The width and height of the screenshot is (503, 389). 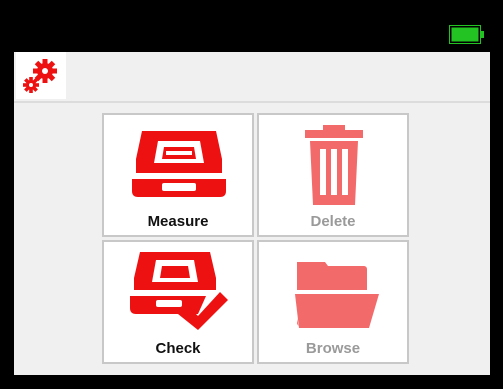 What do you see at coordinates (179, 164) in the screenshot?
I see `device-icon` at bounding box center [179, 164].